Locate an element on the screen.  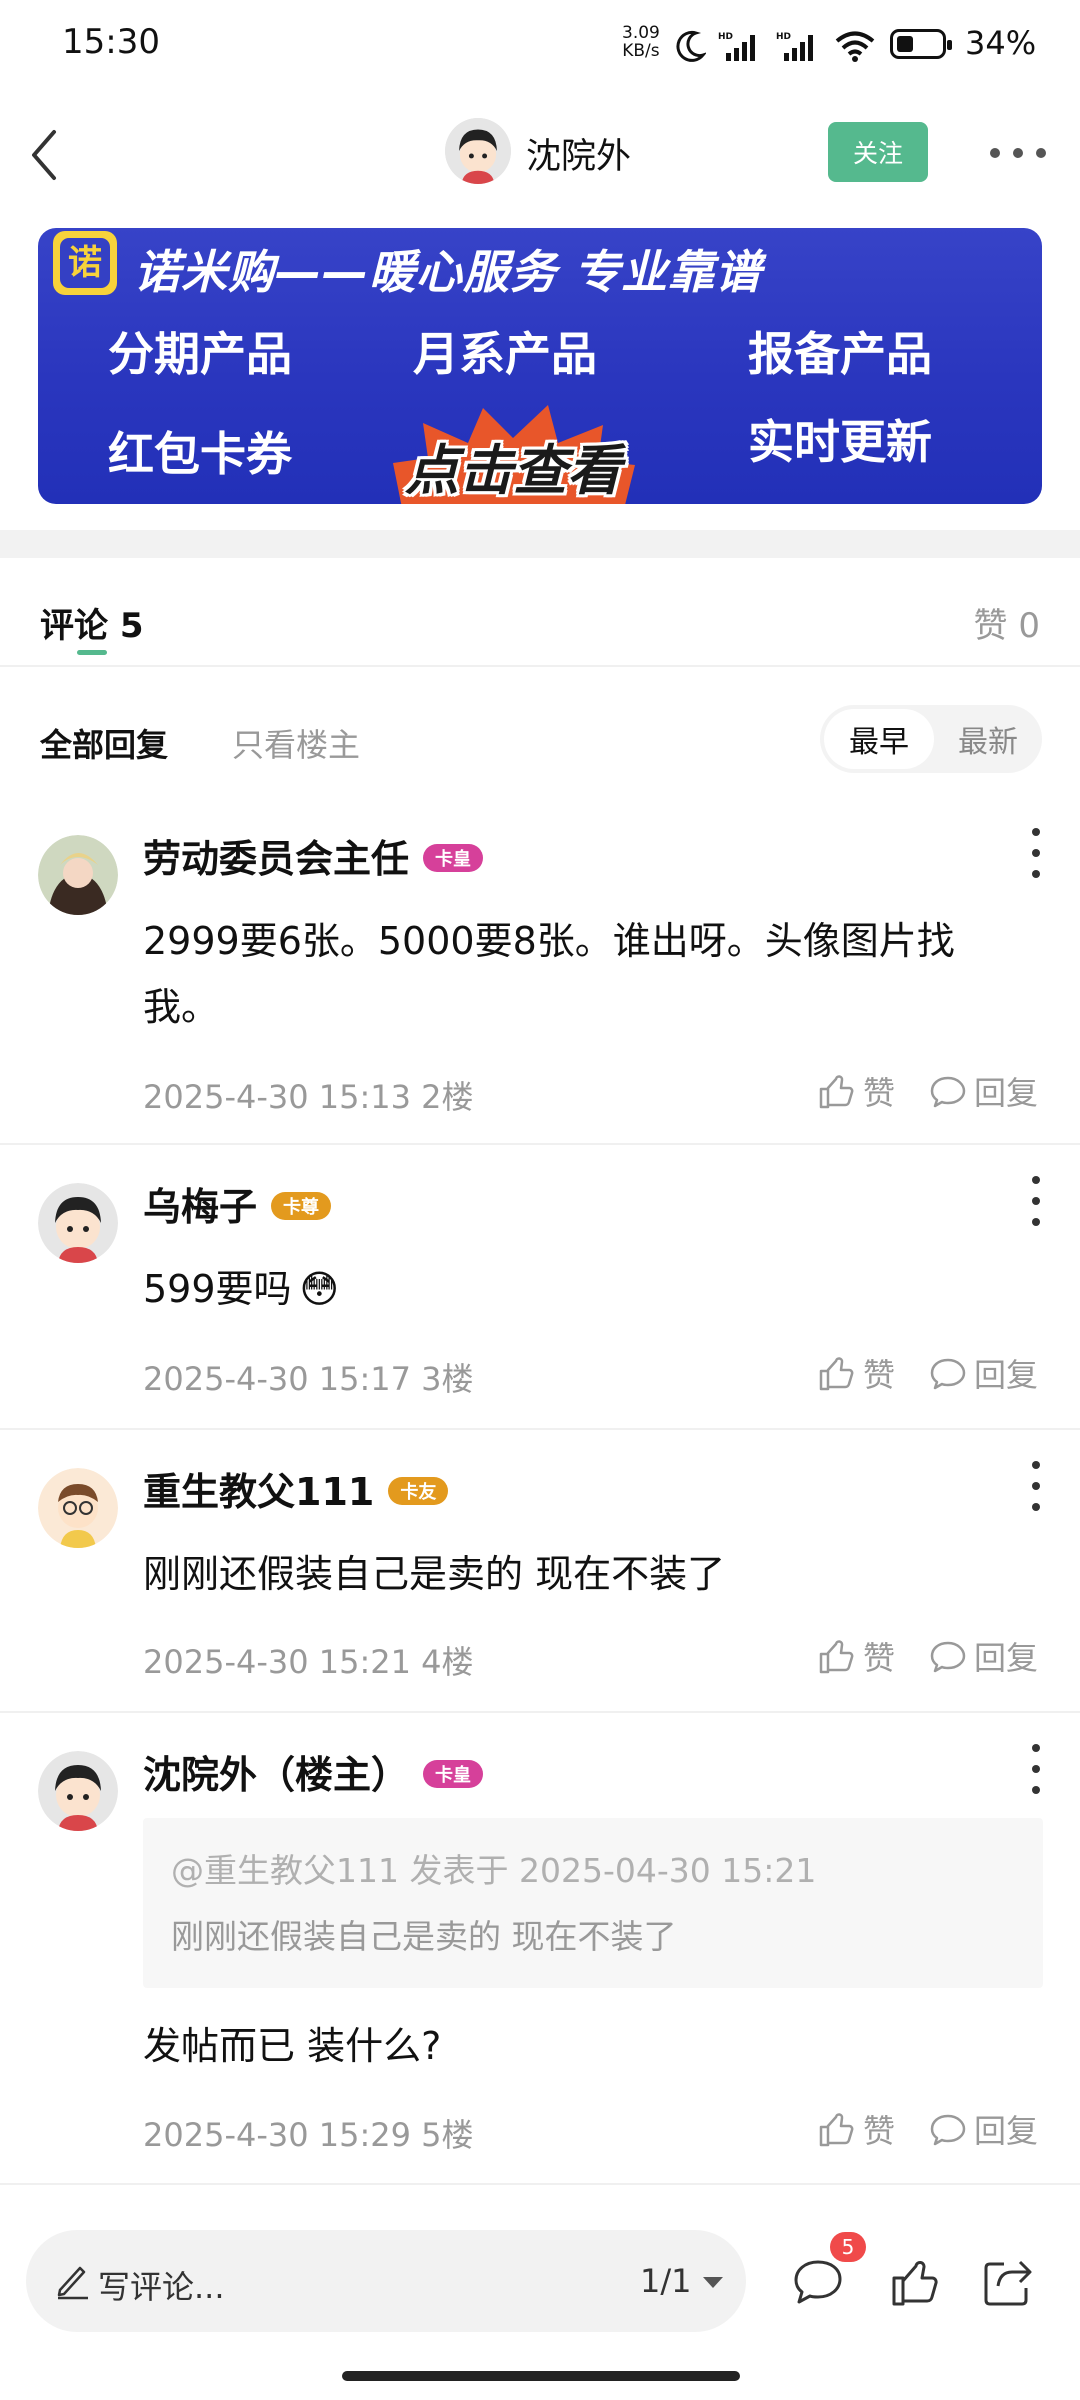
back-arrow-icon is located at coordinates (47, 155).